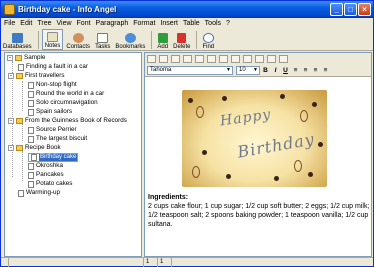 Image resolution: width=374 pixels, height=267 pixels. Describe the element at coordinates (182, 47) in the screenshot. I see `delete-label: Delete` at that location.